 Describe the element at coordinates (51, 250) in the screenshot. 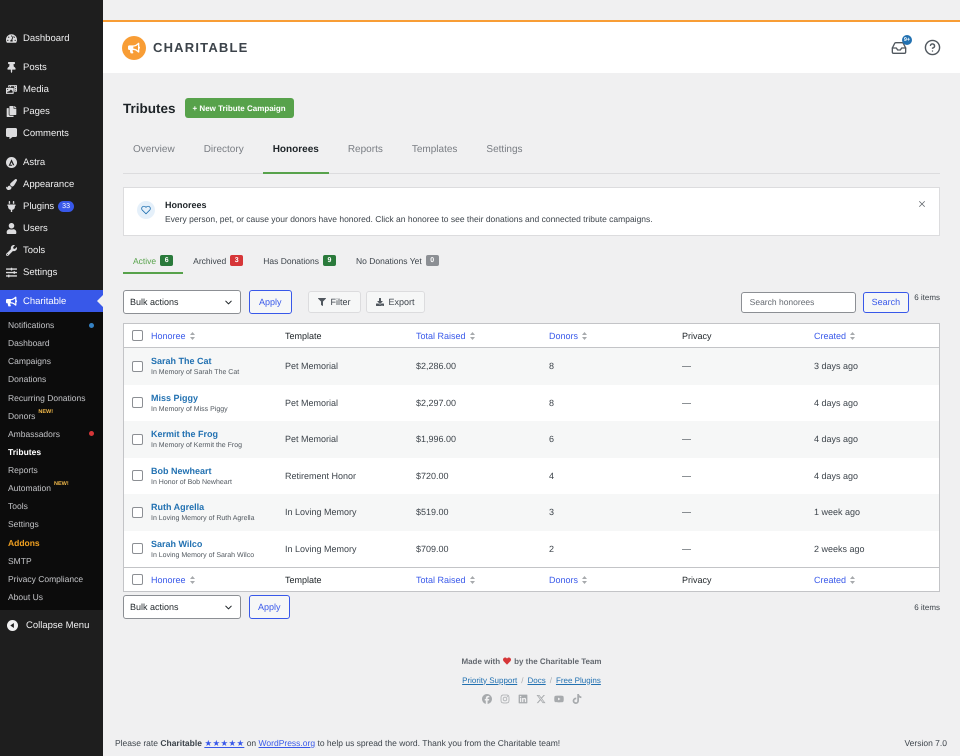

I see `sidebar-item: Tools` at that location.